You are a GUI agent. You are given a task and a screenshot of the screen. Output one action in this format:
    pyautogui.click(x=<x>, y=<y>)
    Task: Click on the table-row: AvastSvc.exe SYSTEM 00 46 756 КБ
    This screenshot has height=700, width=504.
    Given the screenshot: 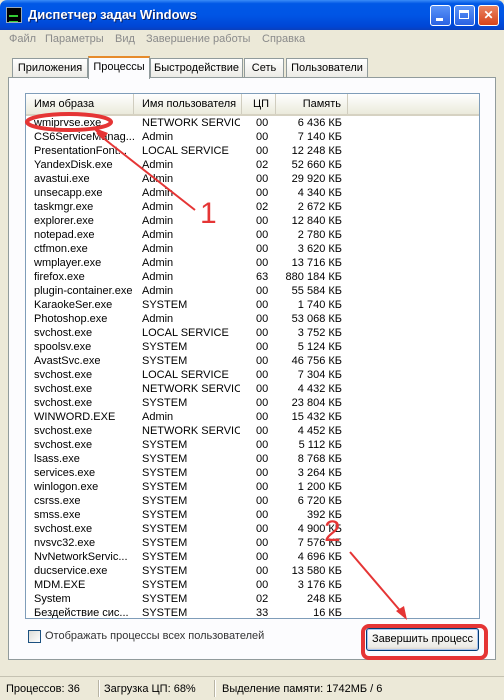 What is the action you would take?
    pyautogui.click(x=252, y=361)
    